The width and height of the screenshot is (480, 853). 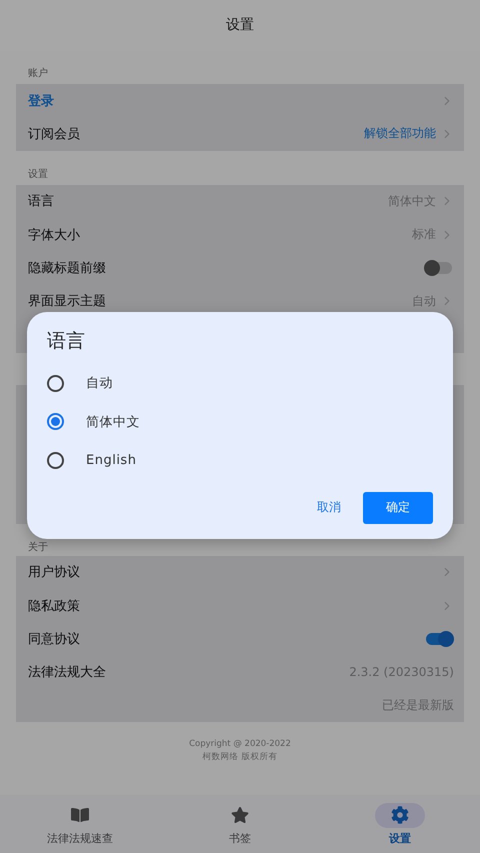 I want to click on row-label: 同意协议, so click(x=54, y=639).